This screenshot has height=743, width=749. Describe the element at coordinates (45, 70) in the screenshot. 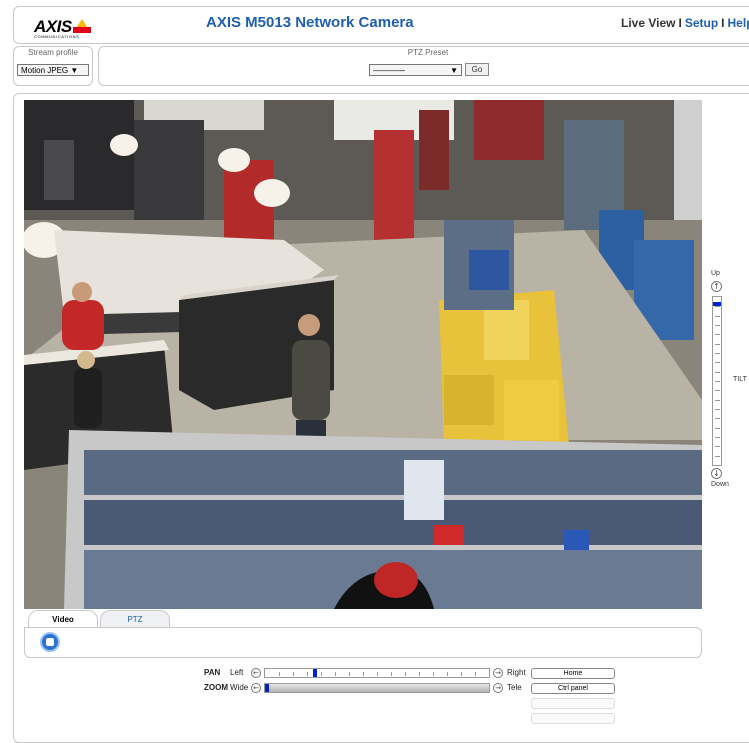

I see `stream-profile-value: Motion JPEG` at that location.